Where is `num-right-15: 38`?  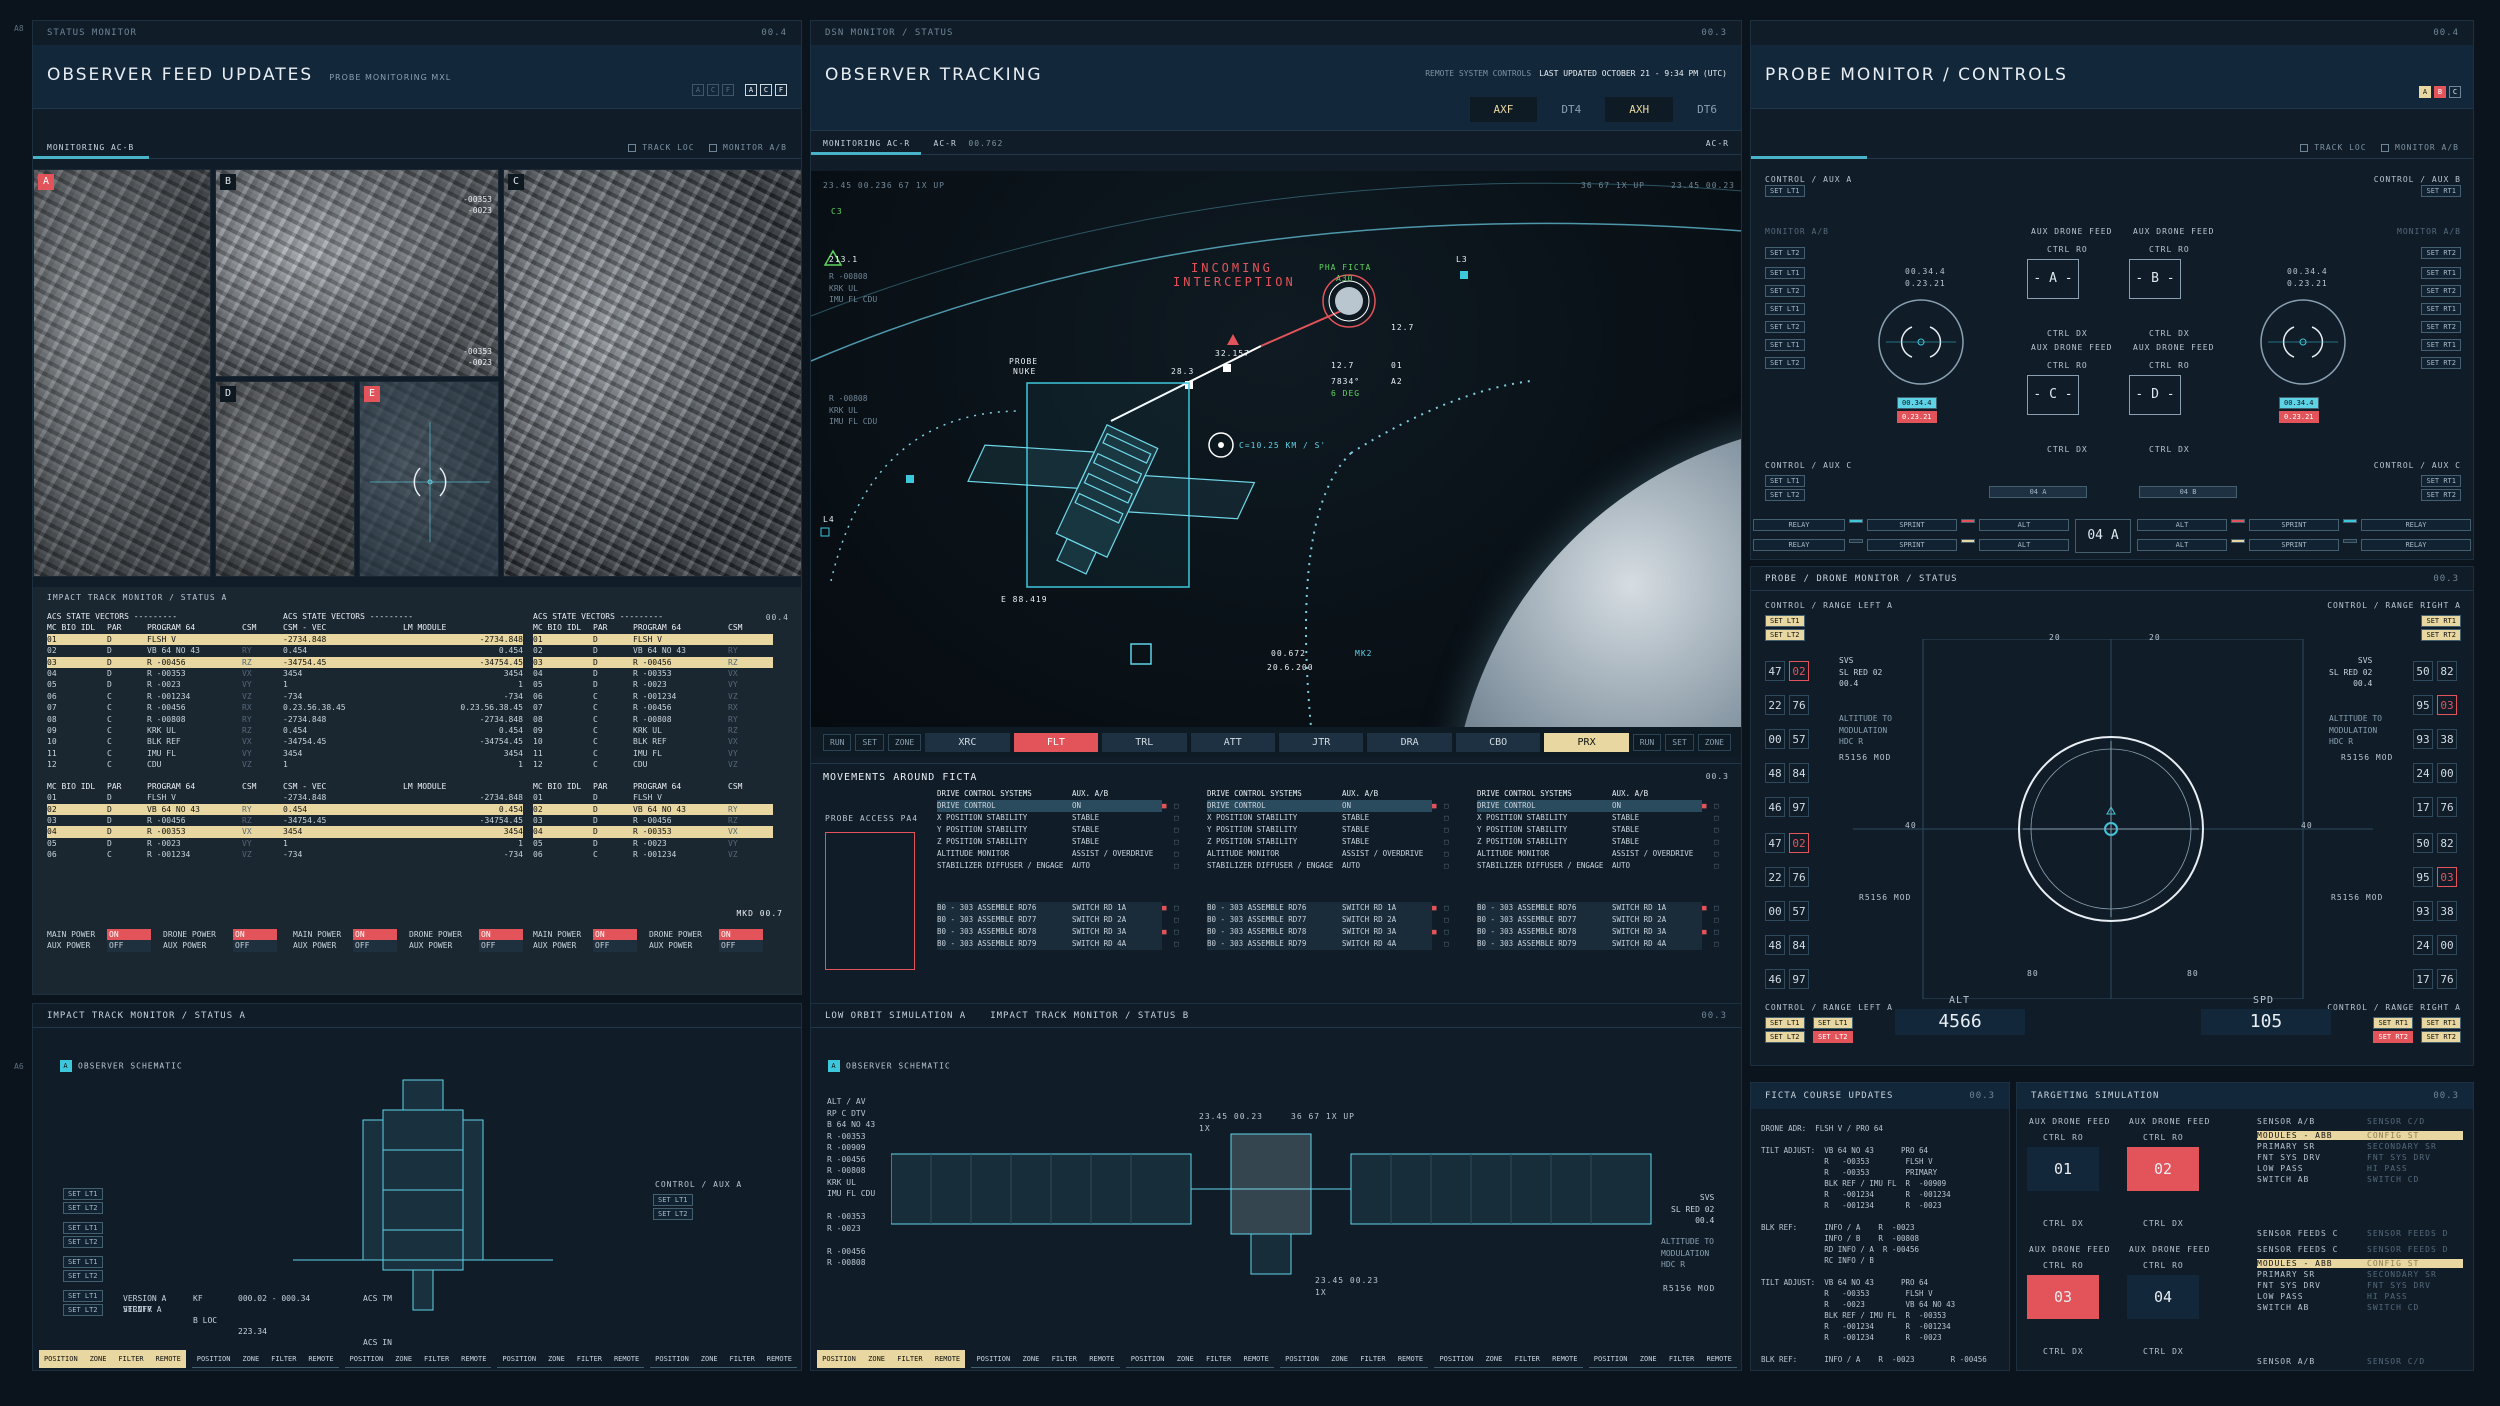
num-right-15: 38 is located at coordinates (2447, 911).